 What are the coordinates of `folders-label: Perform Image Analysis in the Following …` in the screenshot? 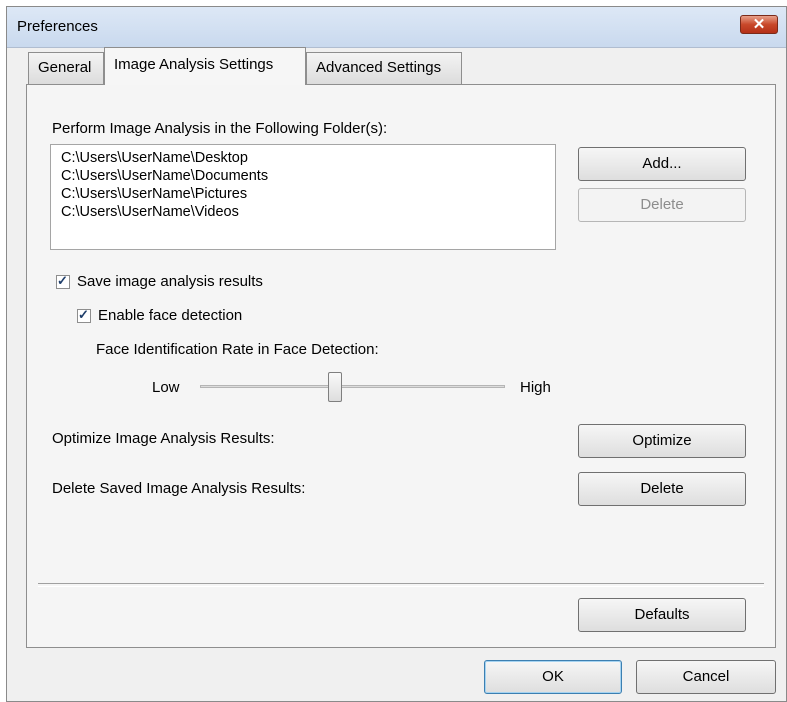 It's located at (220, 128).